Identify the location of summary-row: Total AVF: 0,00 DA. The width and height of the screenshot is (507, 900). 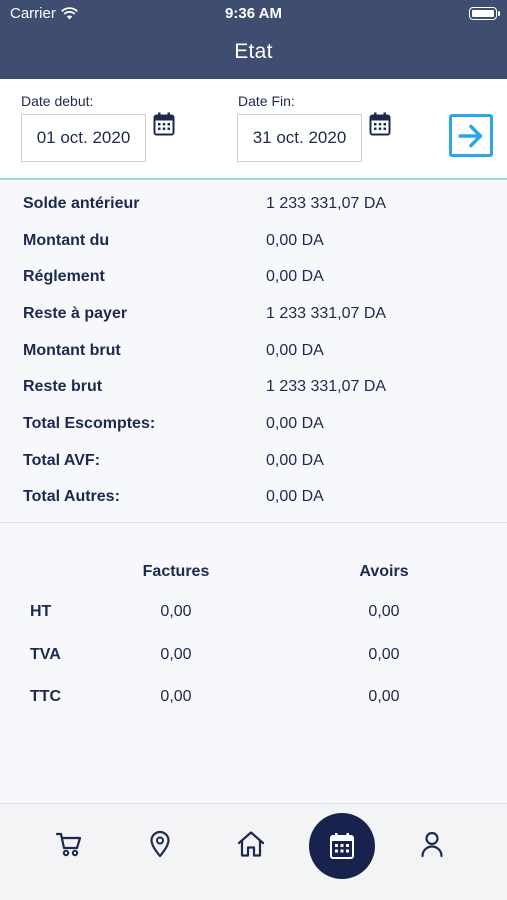
(253, 464).